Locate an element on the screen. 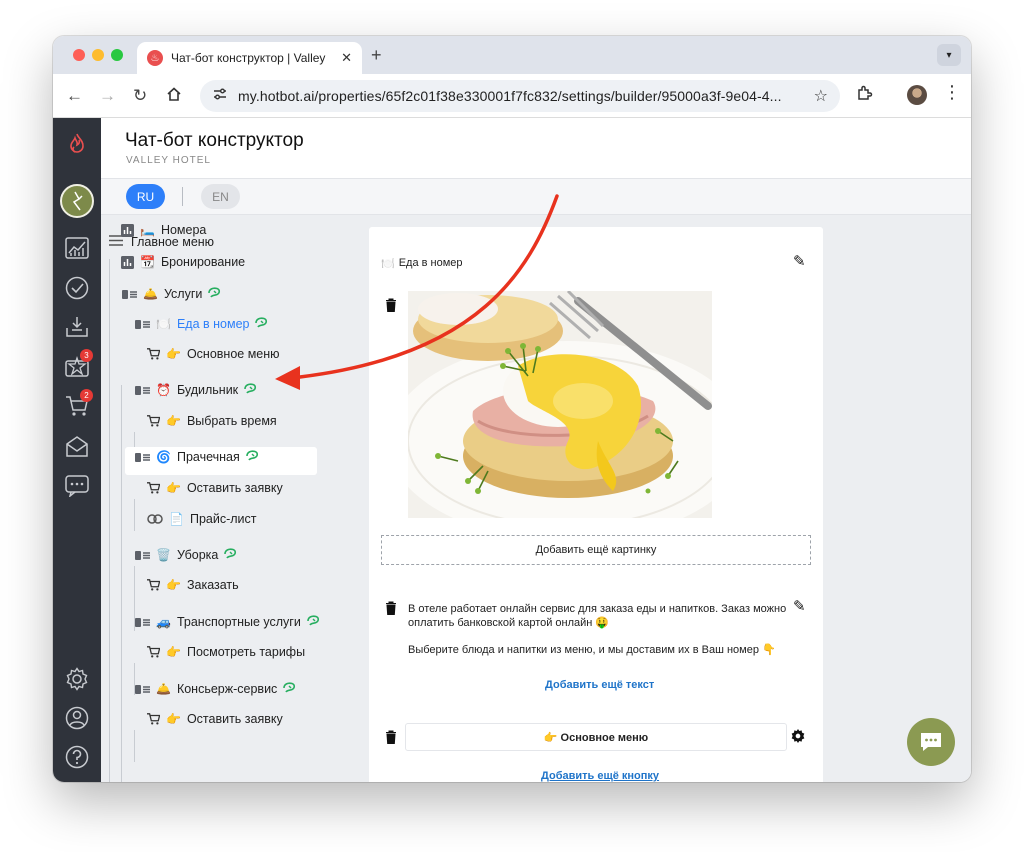 The image size is (1024, 852). chat-widget-icon is located at coordinates (931, 742).